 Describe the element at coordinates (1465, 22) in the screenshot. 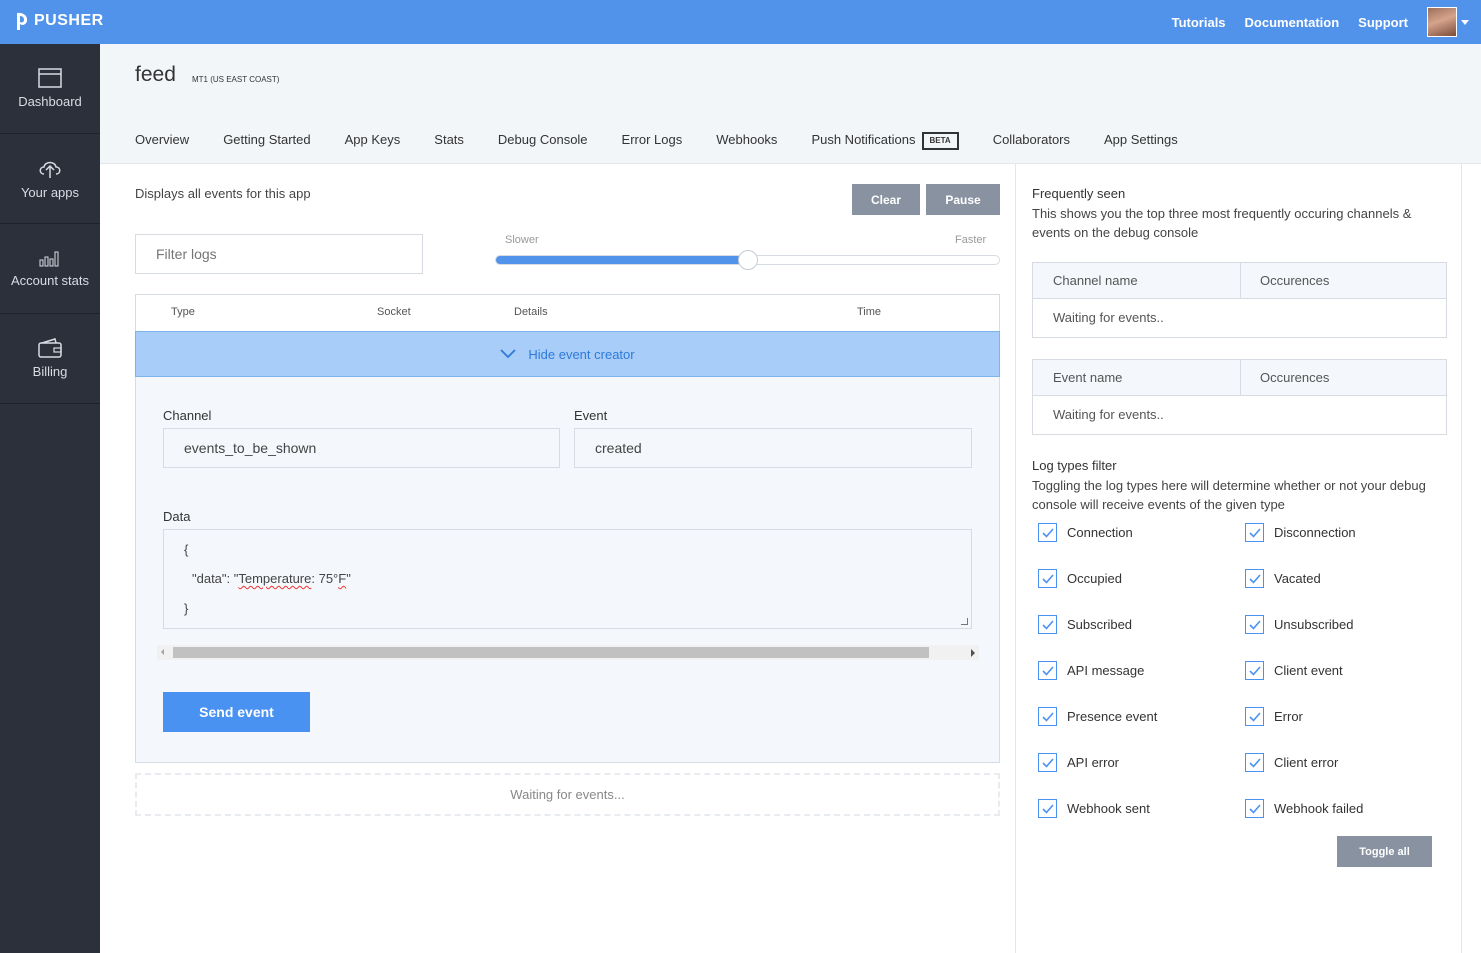

I see `chevron-down-icon` at that location.